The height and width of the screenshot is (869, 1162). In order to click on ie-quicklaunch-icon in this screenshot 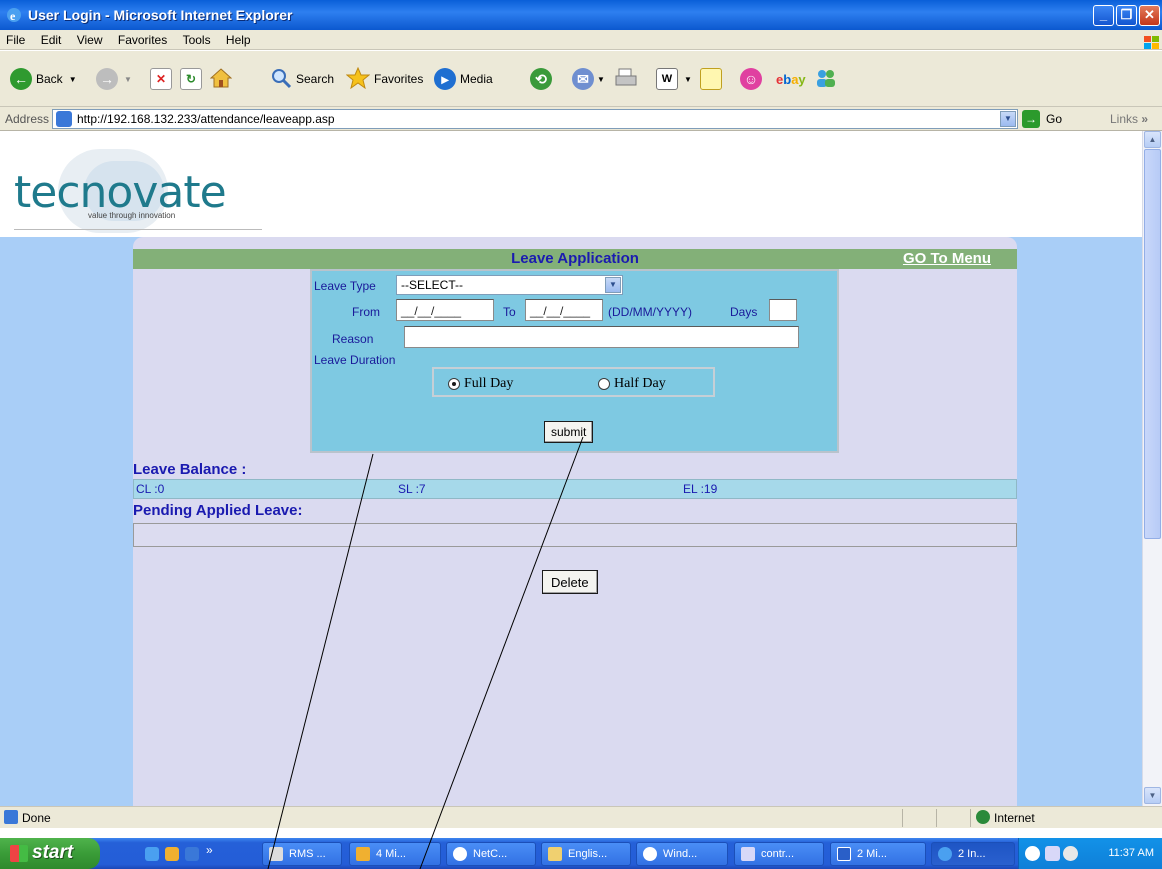, I will do `click(152, 854)`.